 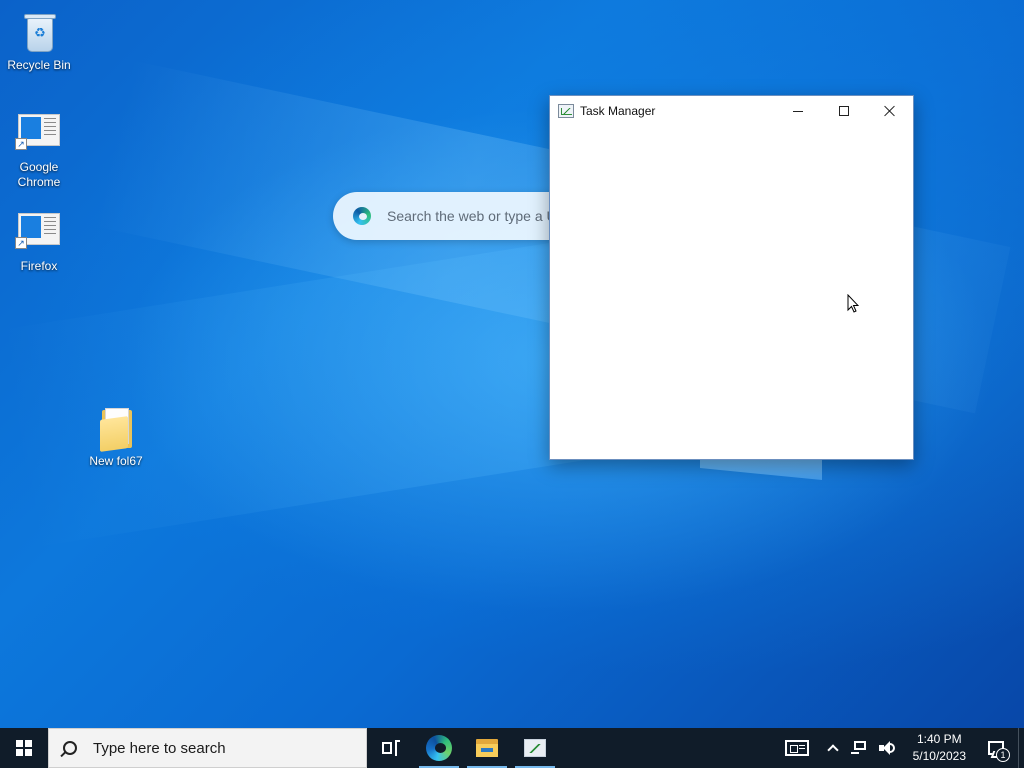 I want to click on system-tray: 1:40 PM 5/10/2023 1, so click(x=898, y=748).